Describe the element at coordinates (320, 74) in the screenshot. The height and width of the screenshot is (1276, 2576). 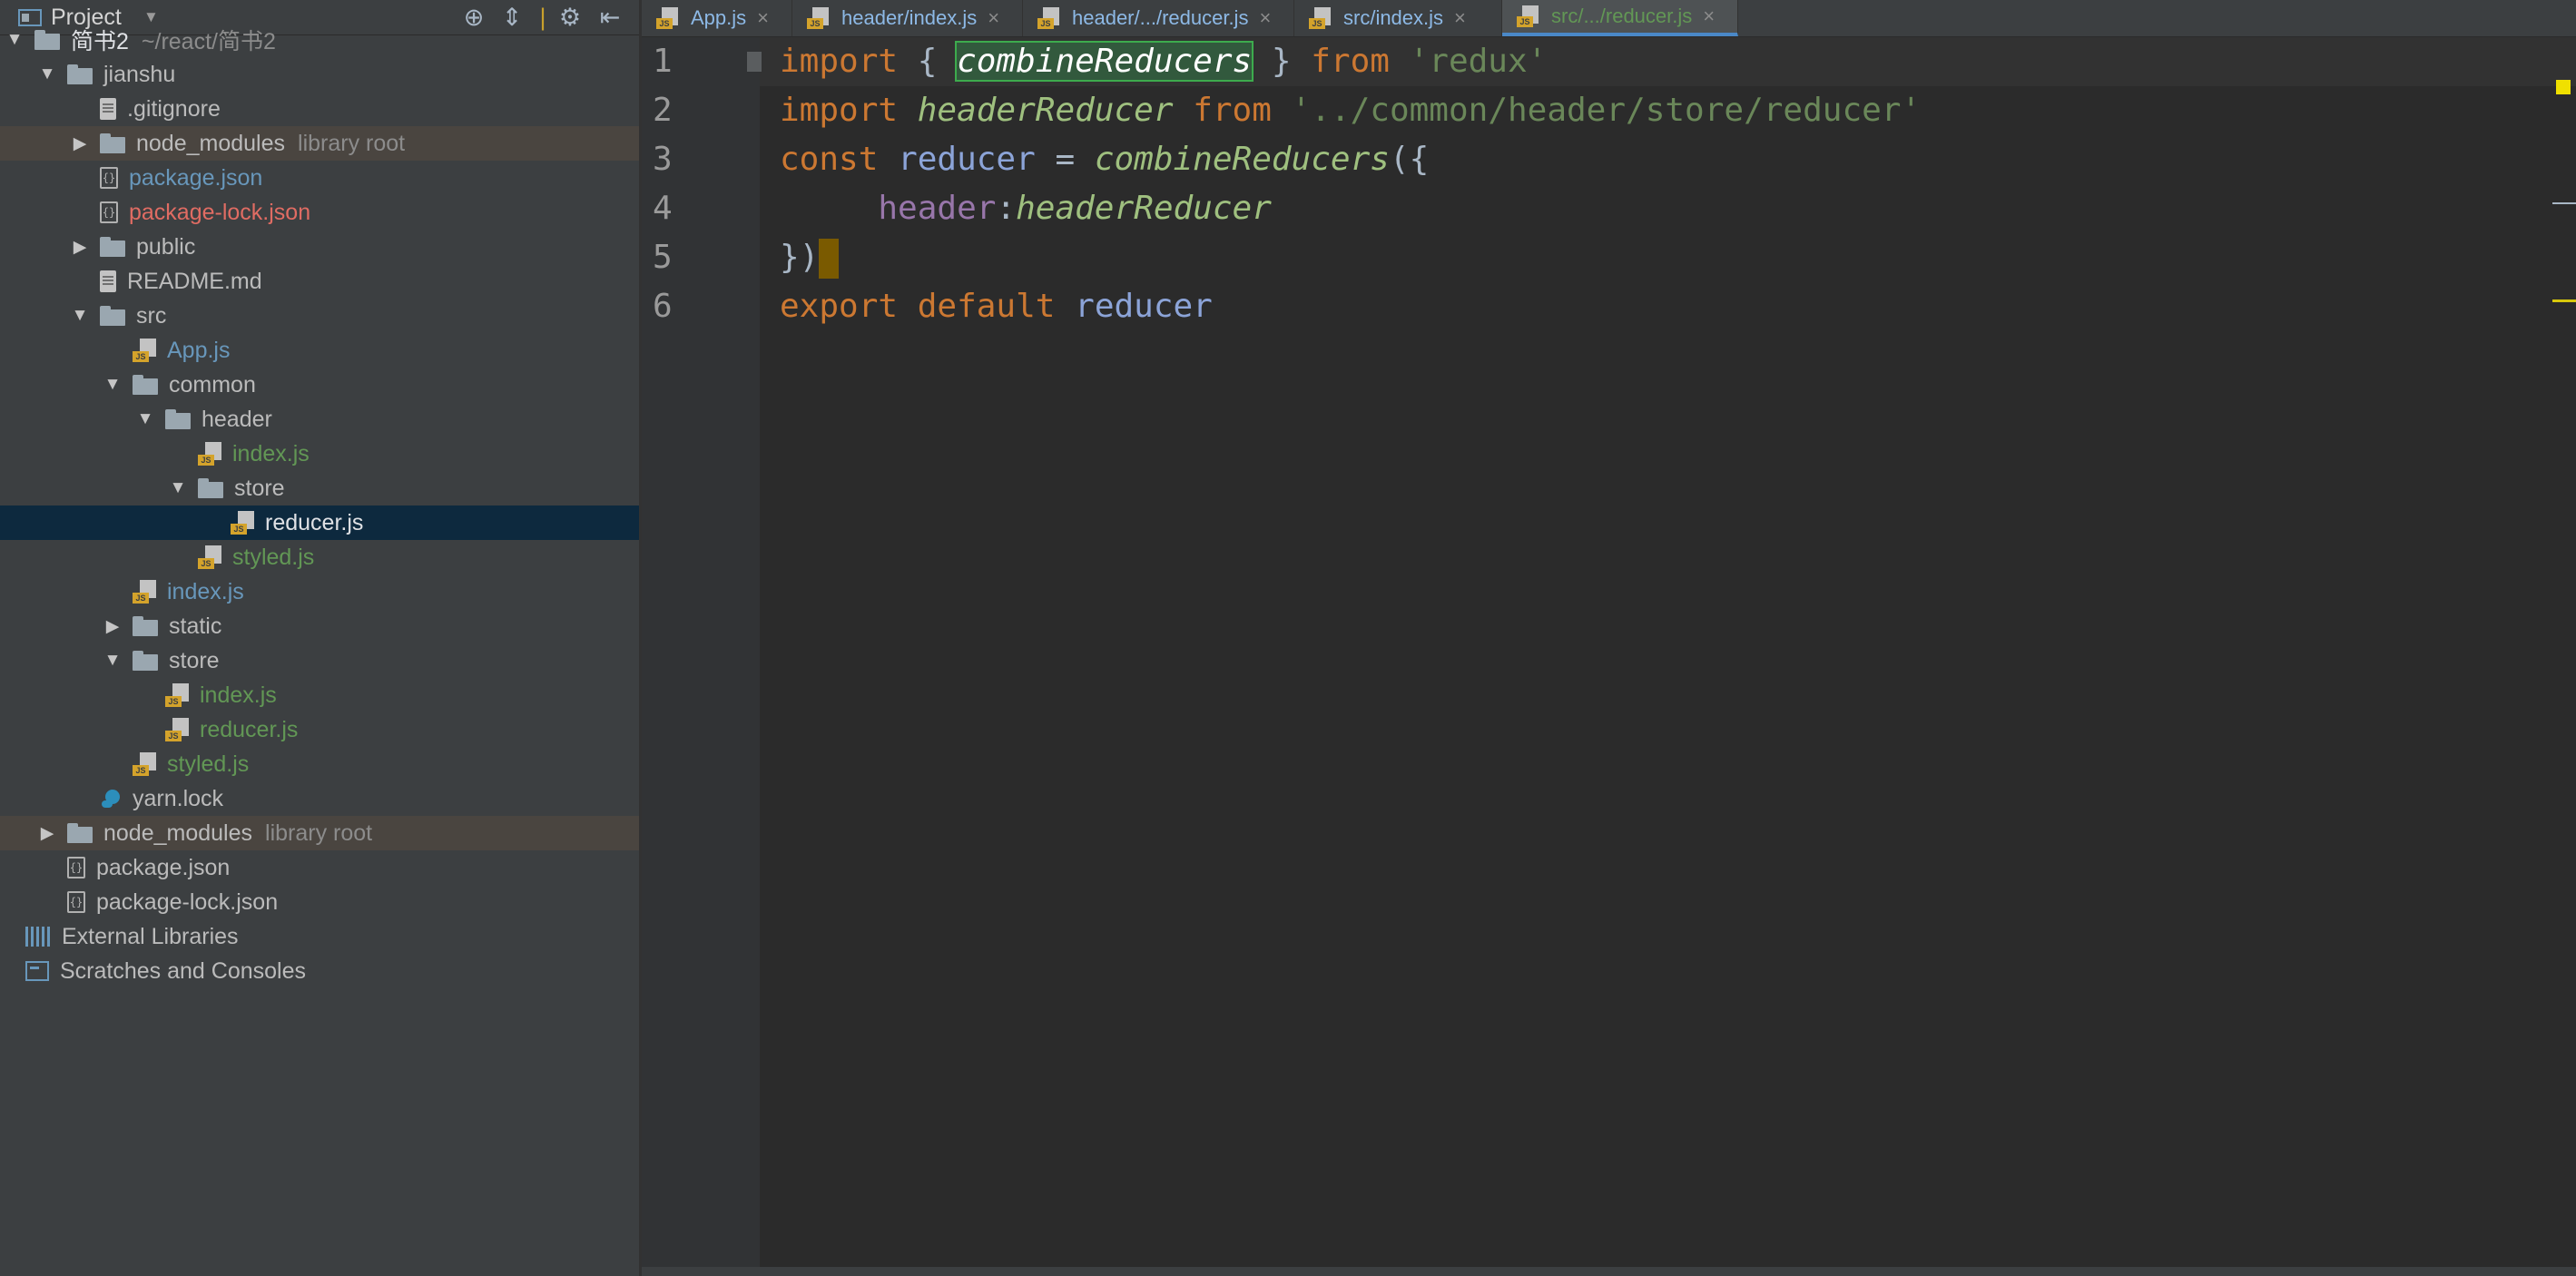
I see `tree-item: ▼ jianshu` at that location.